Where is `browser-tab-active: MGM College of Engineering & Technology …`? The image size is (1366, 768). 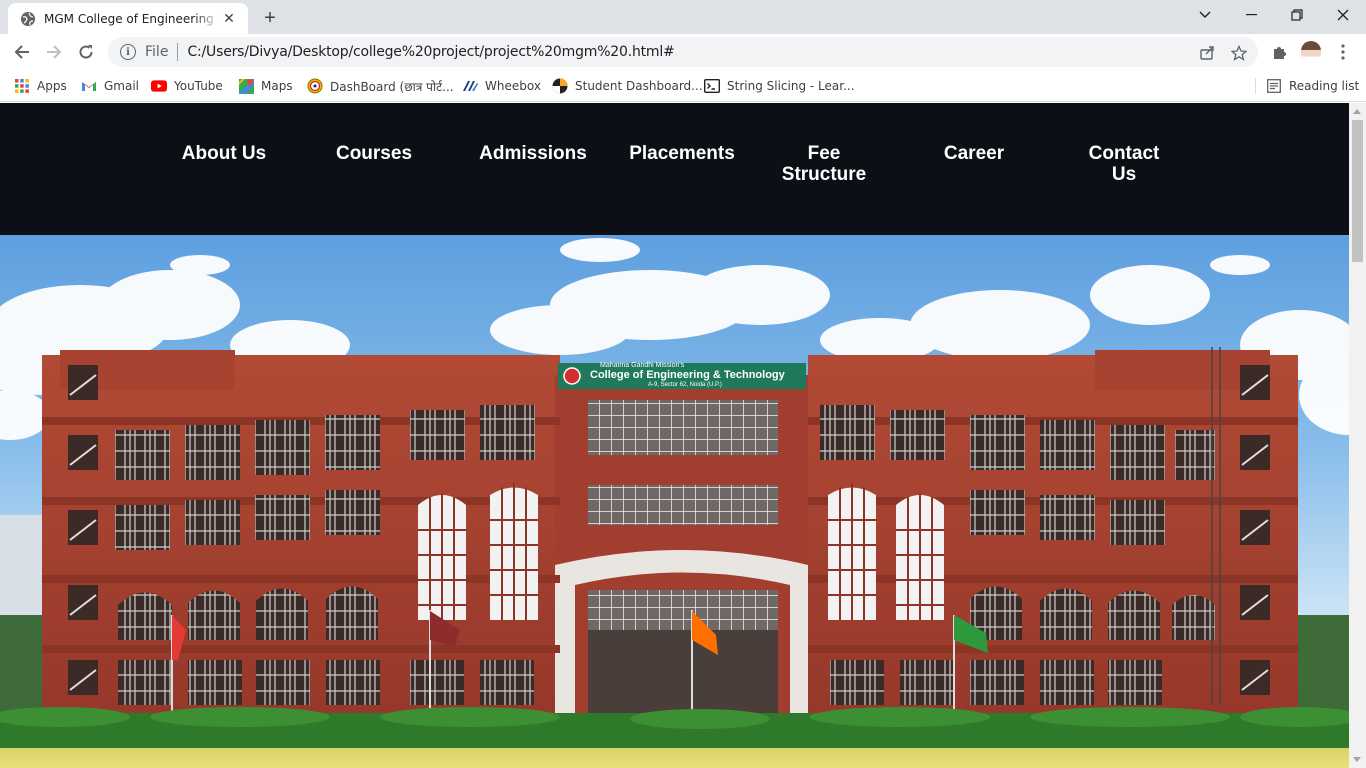 browser-tab-active: MGM College of Engineering & Technology … is located at coordinates (128, 18).